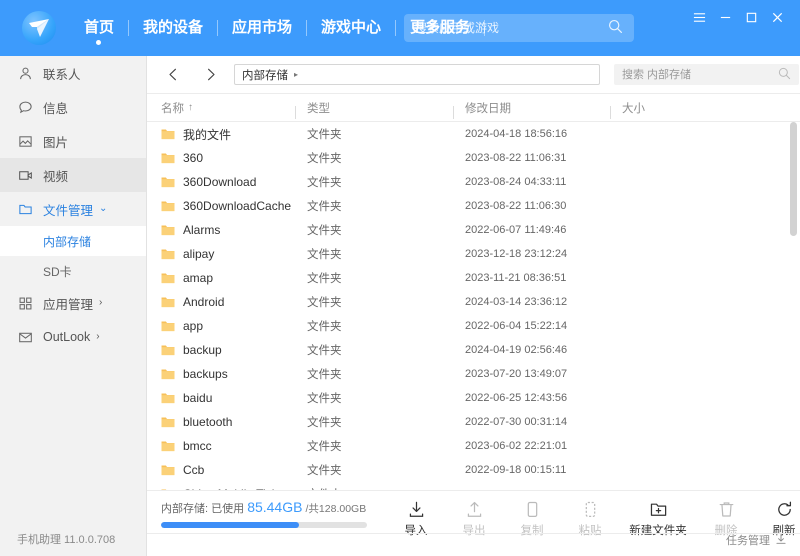 The height and width of the screenshot is (556, 800). Describe the element at coordinates (73, 337) in the screenshot. I see `sidebar-item-outlook: OutLook ›` at that location.